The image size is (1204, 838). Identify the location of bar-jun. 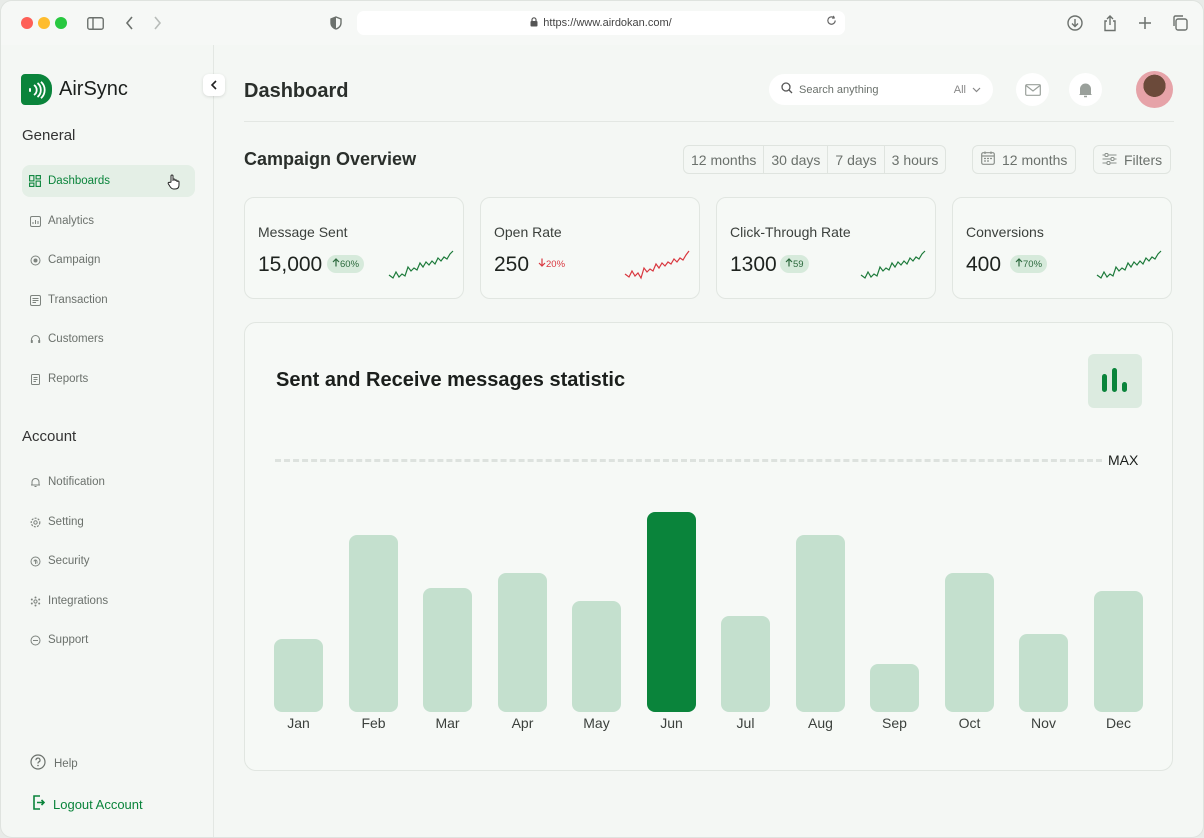
(671, 612).